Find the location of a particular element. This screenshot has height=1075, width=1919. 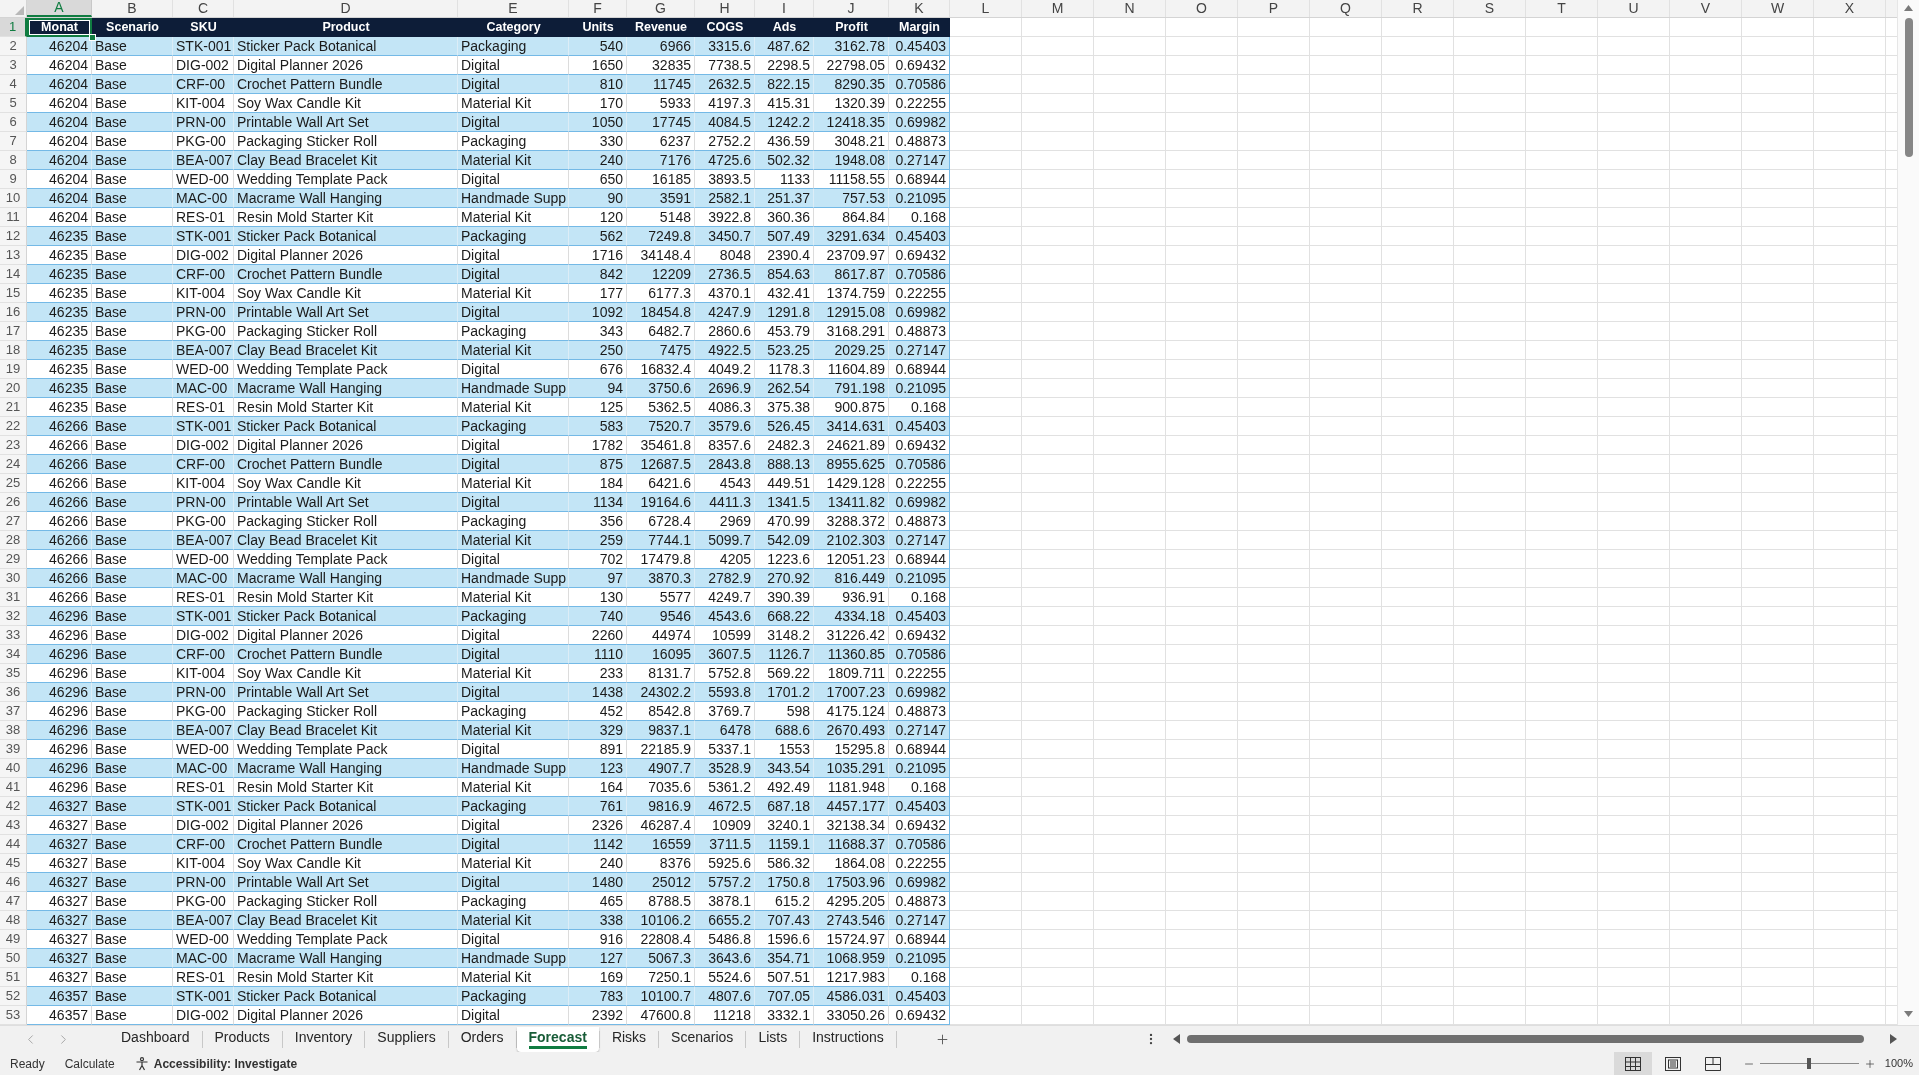

row-number: 9 is located at coordinates (13, 179).